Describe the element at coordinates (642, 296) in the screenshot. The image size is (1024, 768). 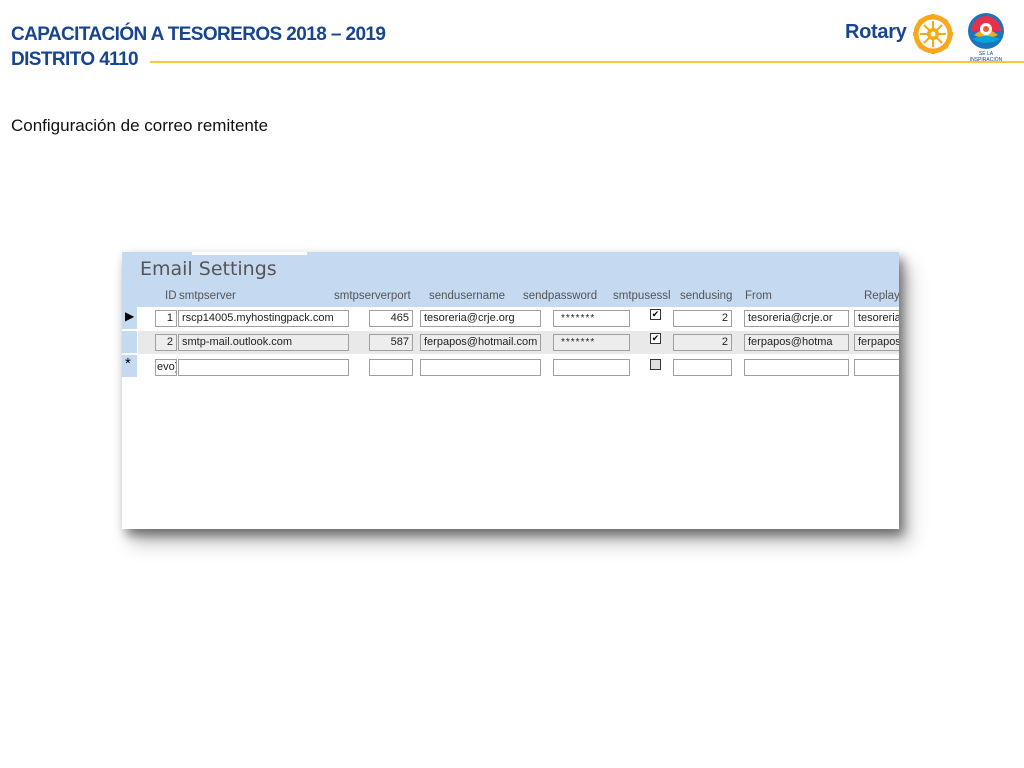
I see `column-header-smtpusessl: smtpusessl` at that location.